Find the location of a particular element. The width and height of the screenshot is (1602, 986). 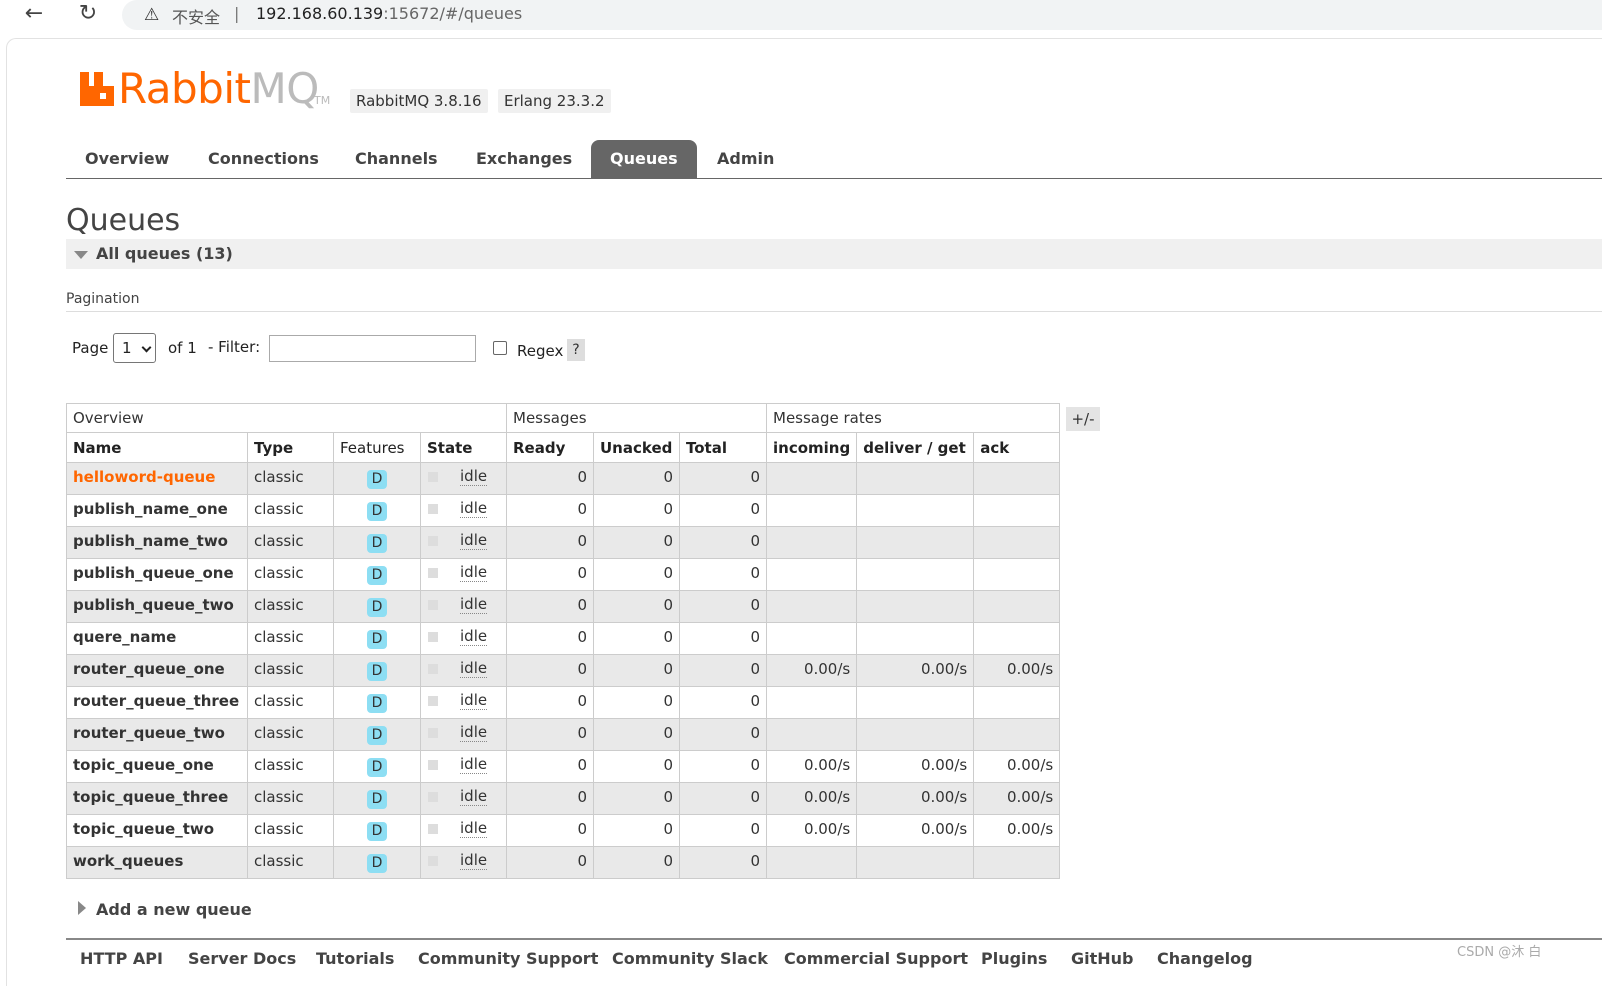

queue-name-link: publish_queue_one is located at coordinates (157, 574).